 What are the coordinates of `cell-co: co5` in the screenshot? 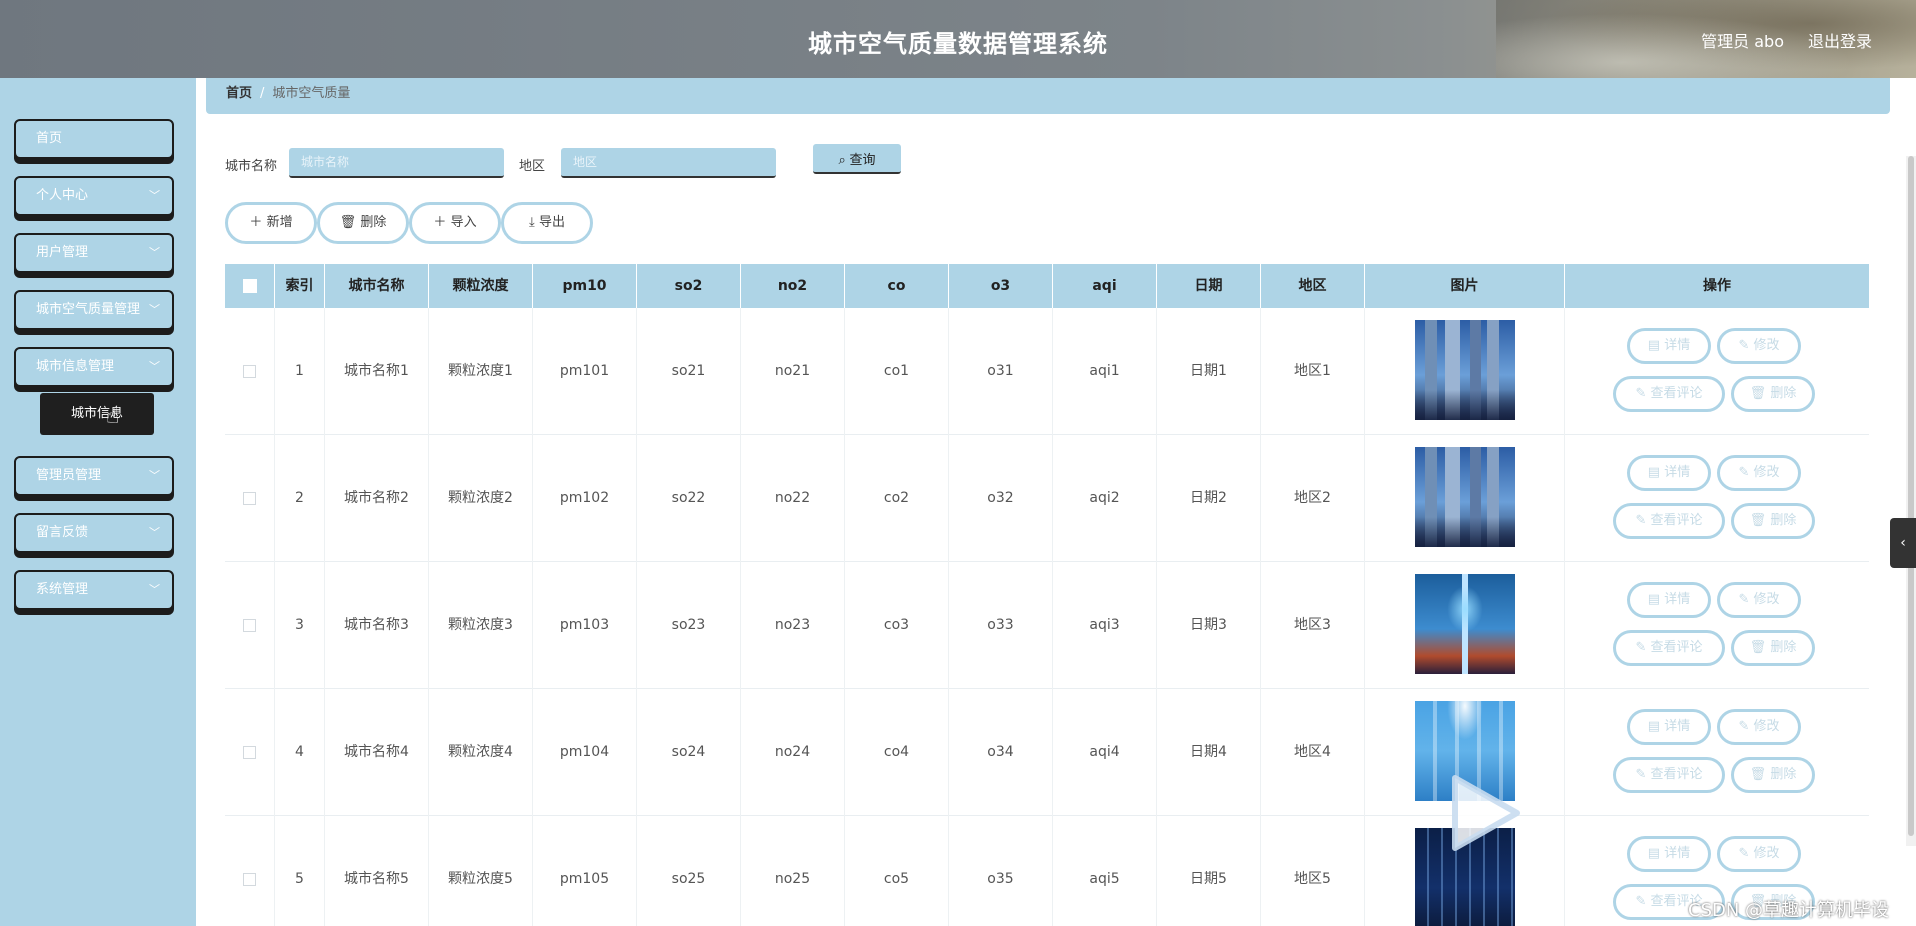 It's located at (897, 871).